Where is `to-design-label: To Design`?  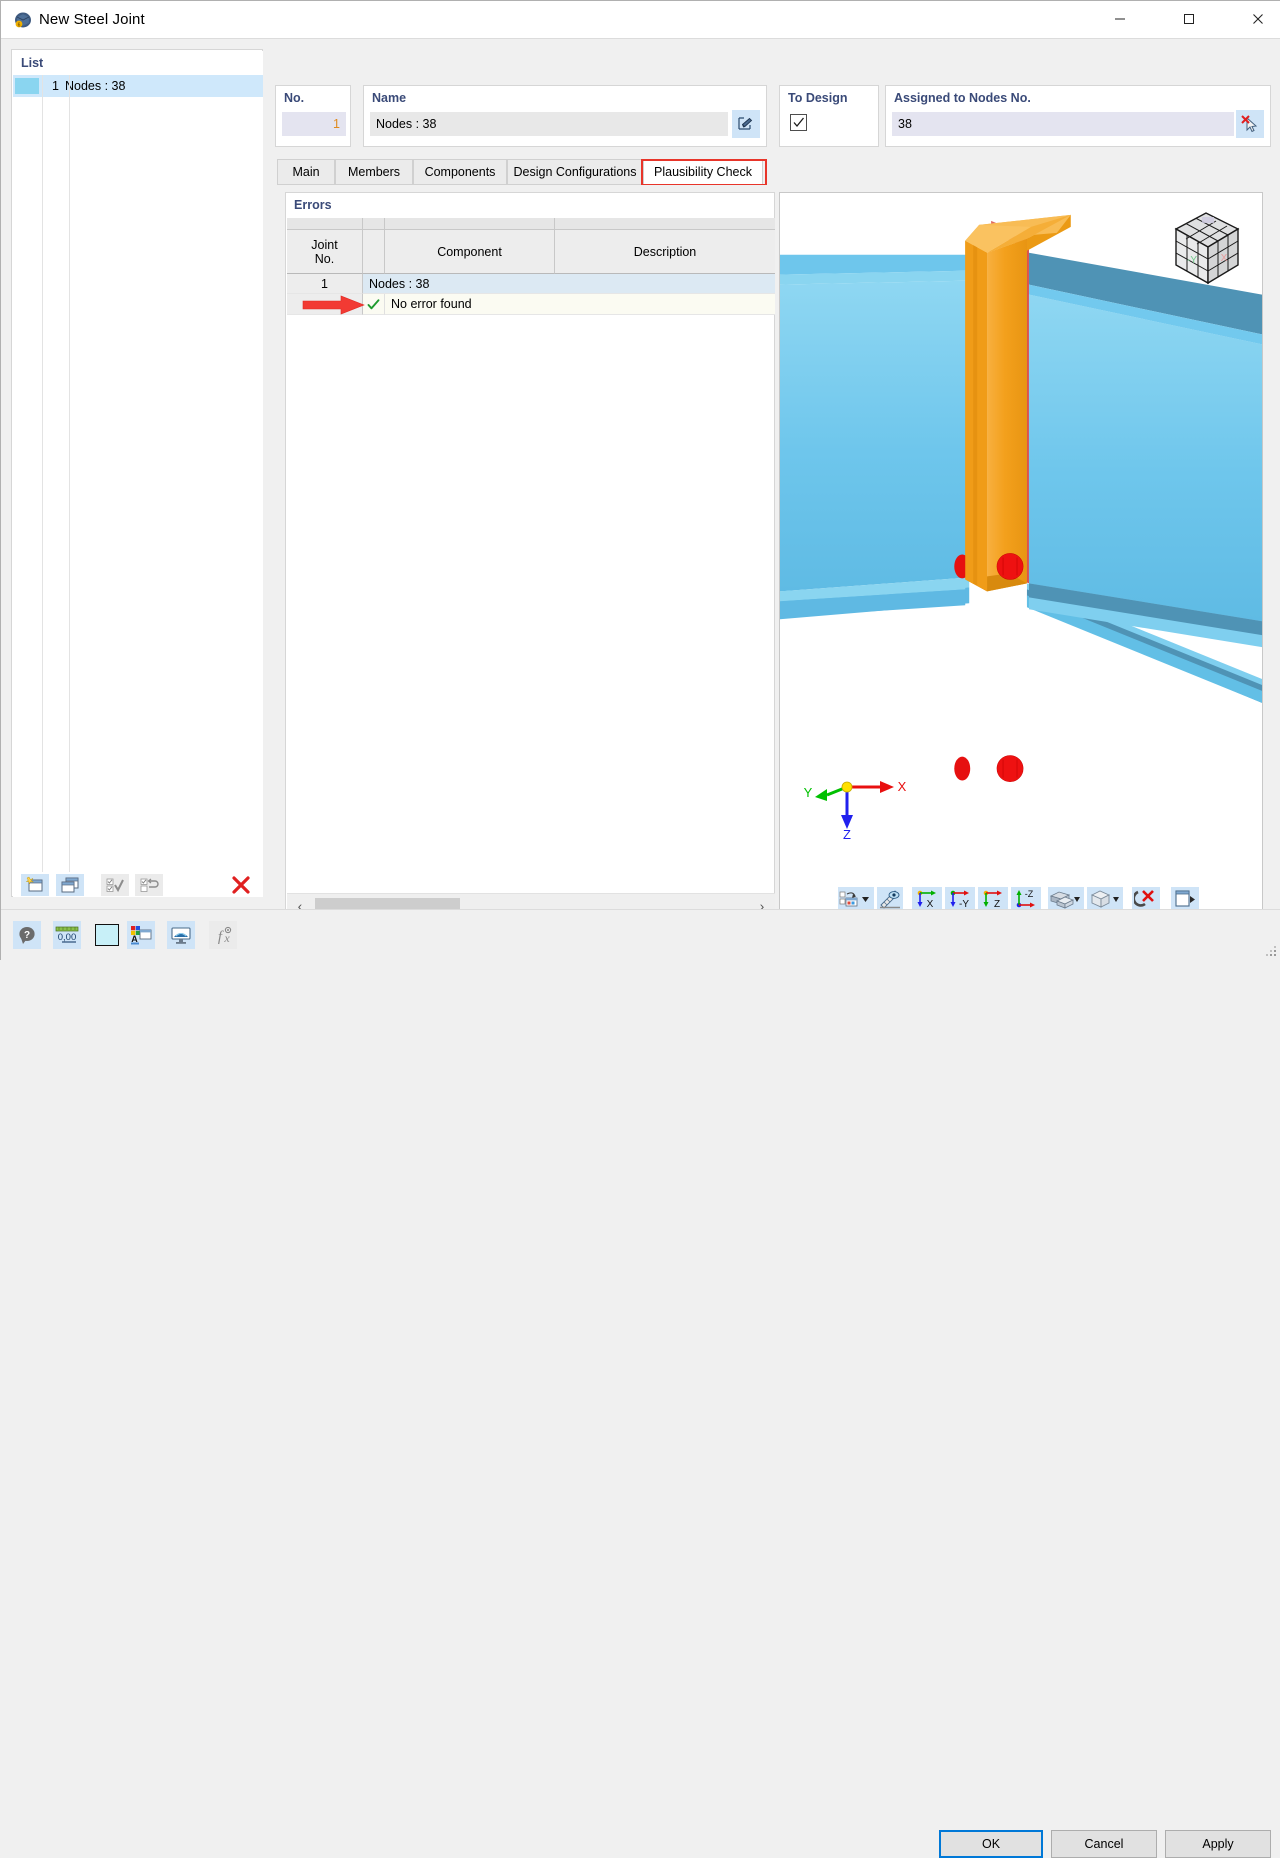
to-design-label: To Design is located at coordinates (818, 98).